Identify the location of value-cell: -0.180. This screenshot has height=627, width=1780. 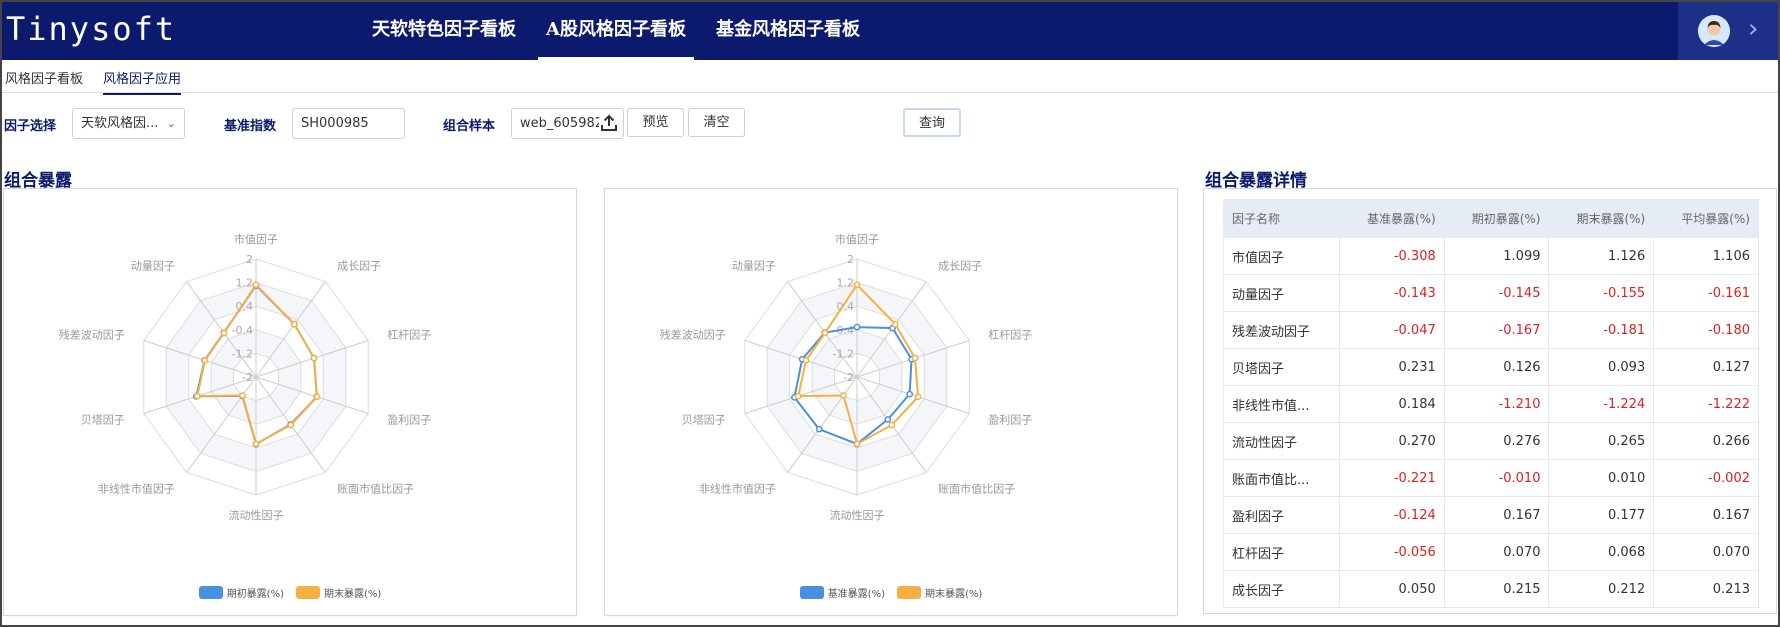
(1706, 330).